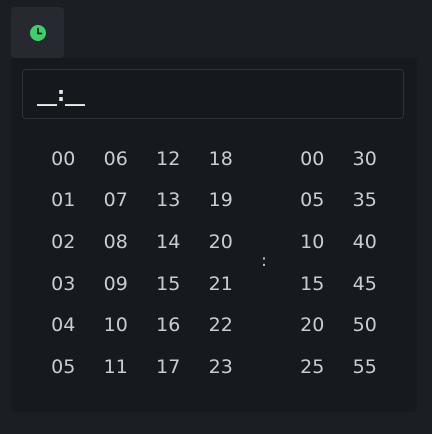  I want to click on minute-option: 40, so click(365, 242).